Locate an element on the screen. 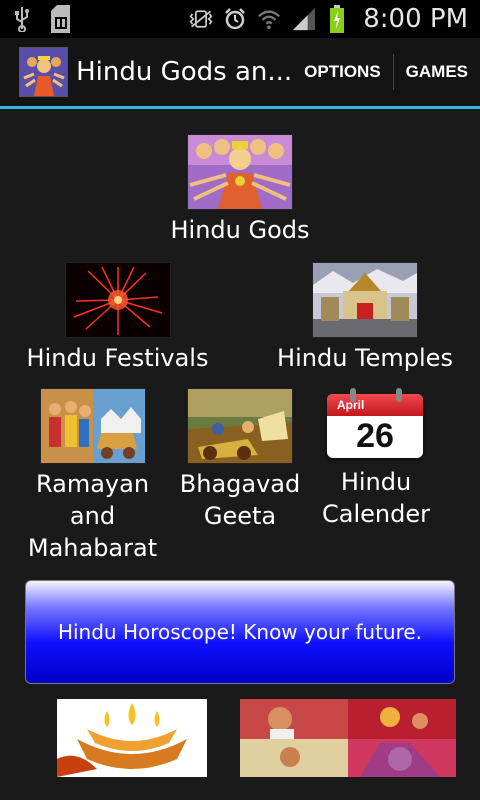  options-button: OPTIONS is located at coordinates (342, 72).